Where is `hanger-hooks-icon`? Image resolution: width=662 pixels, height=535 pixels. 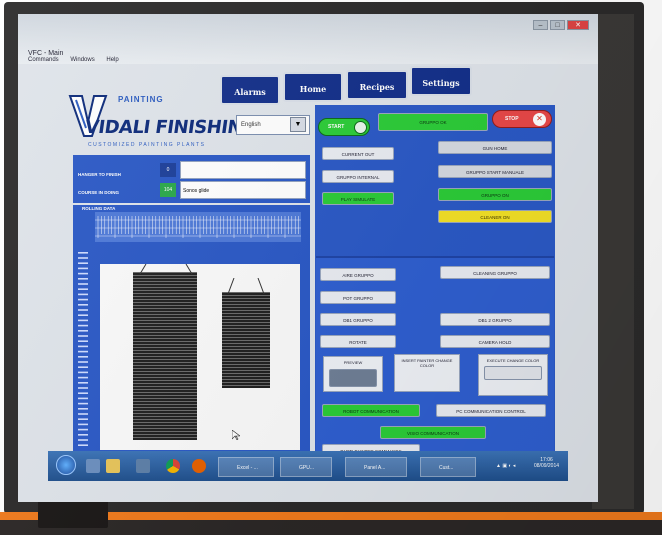
hanger-hooks-icon is located at coordinates (166, 269).